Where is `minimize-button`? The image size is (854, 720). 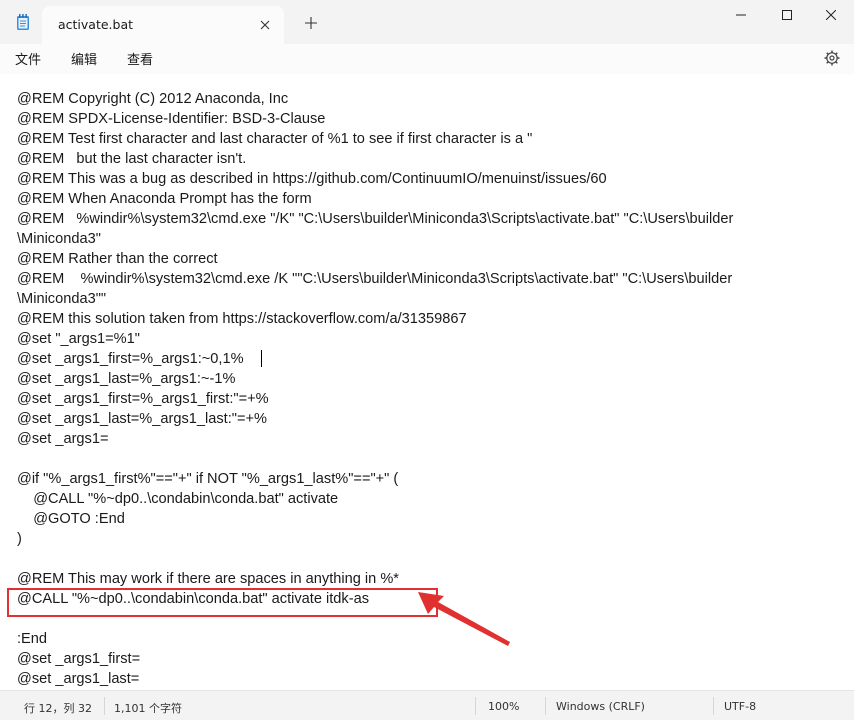 minimize-button is located at coordinates (741, 15).